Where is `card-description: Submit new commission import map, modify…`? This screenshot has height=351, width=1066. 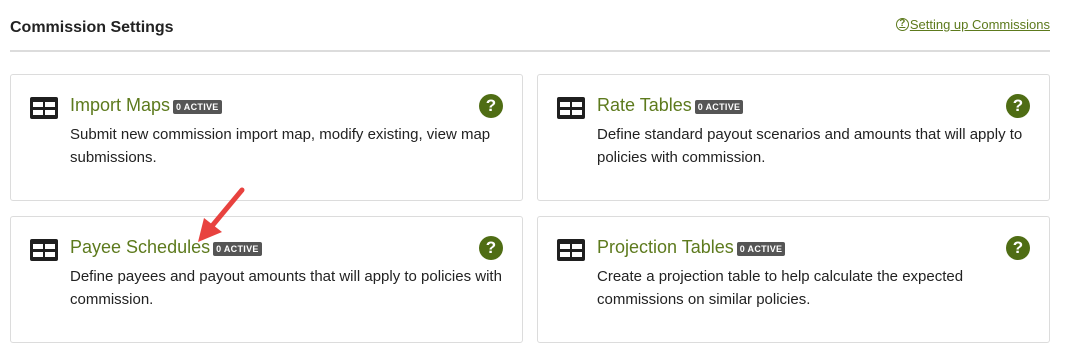
card-description: Submit new commission import map, modify… is located at coordinates (280, 146).